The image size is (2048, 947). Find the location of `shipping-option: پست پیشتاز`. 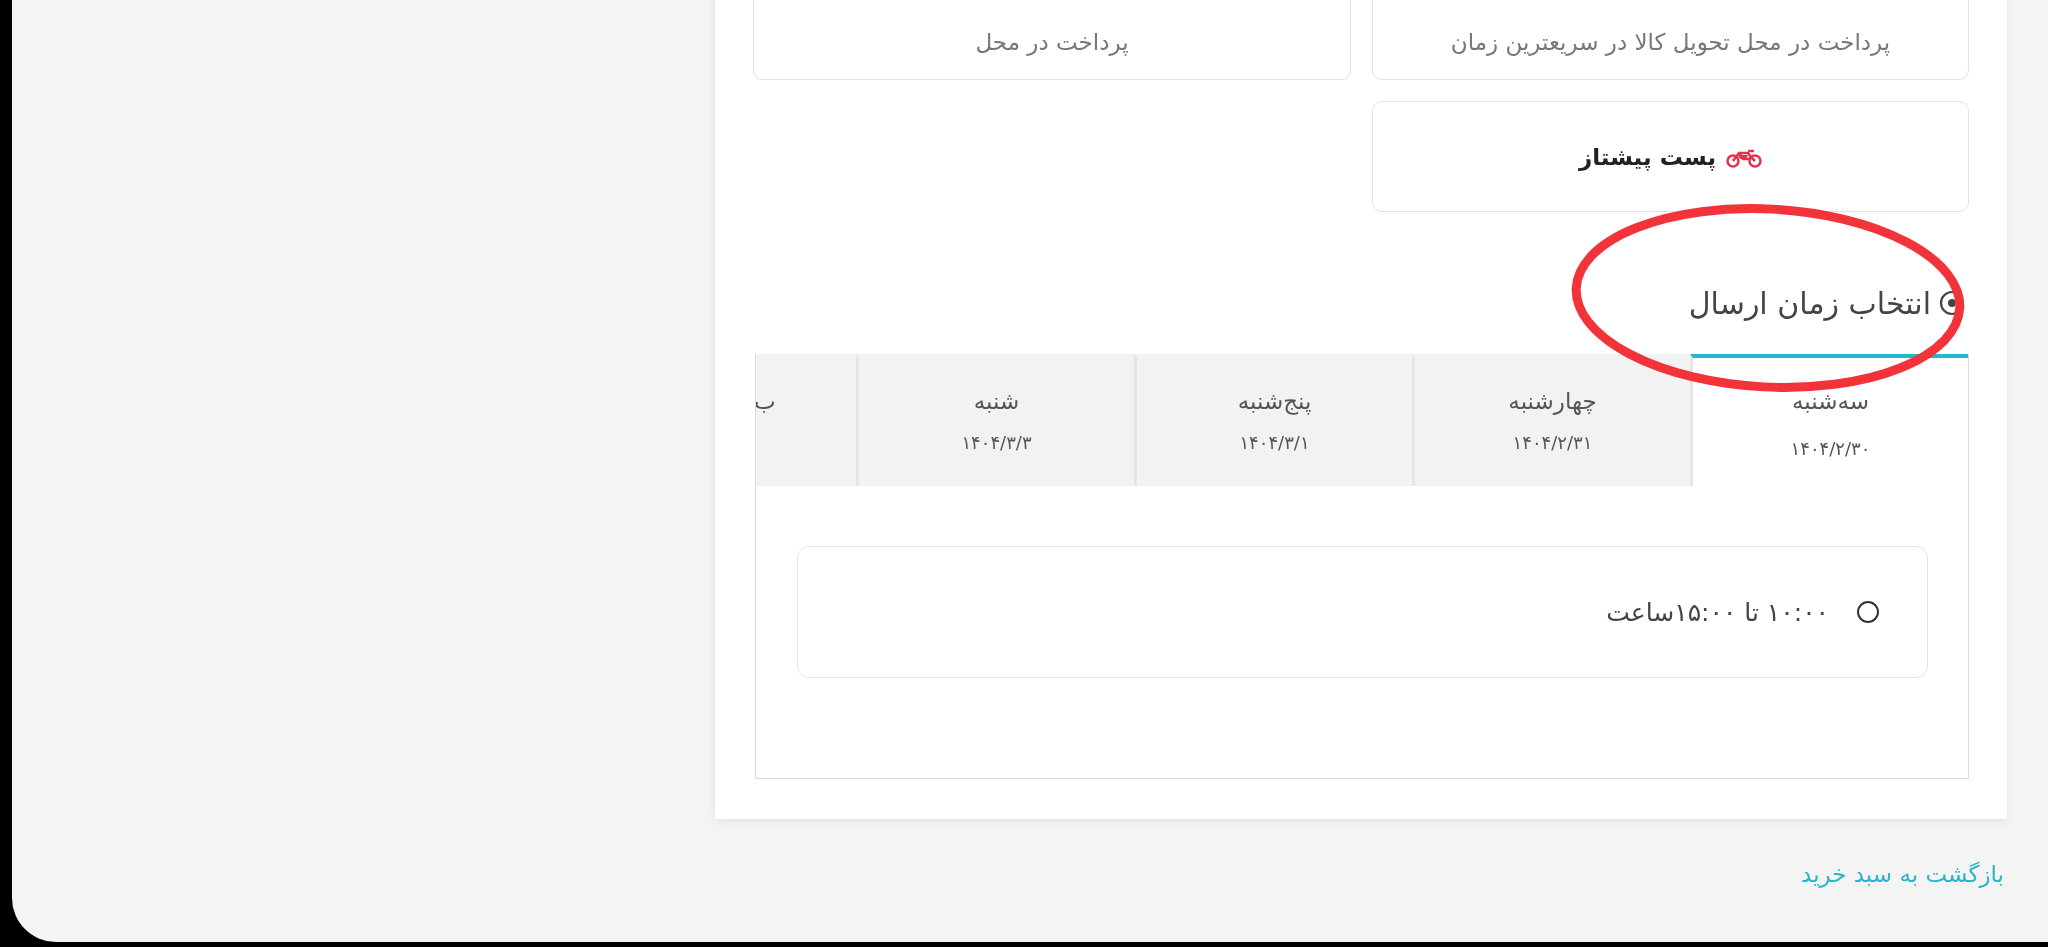

shipping-option: پست پیشتاز is located at coordinates (1670, 156).